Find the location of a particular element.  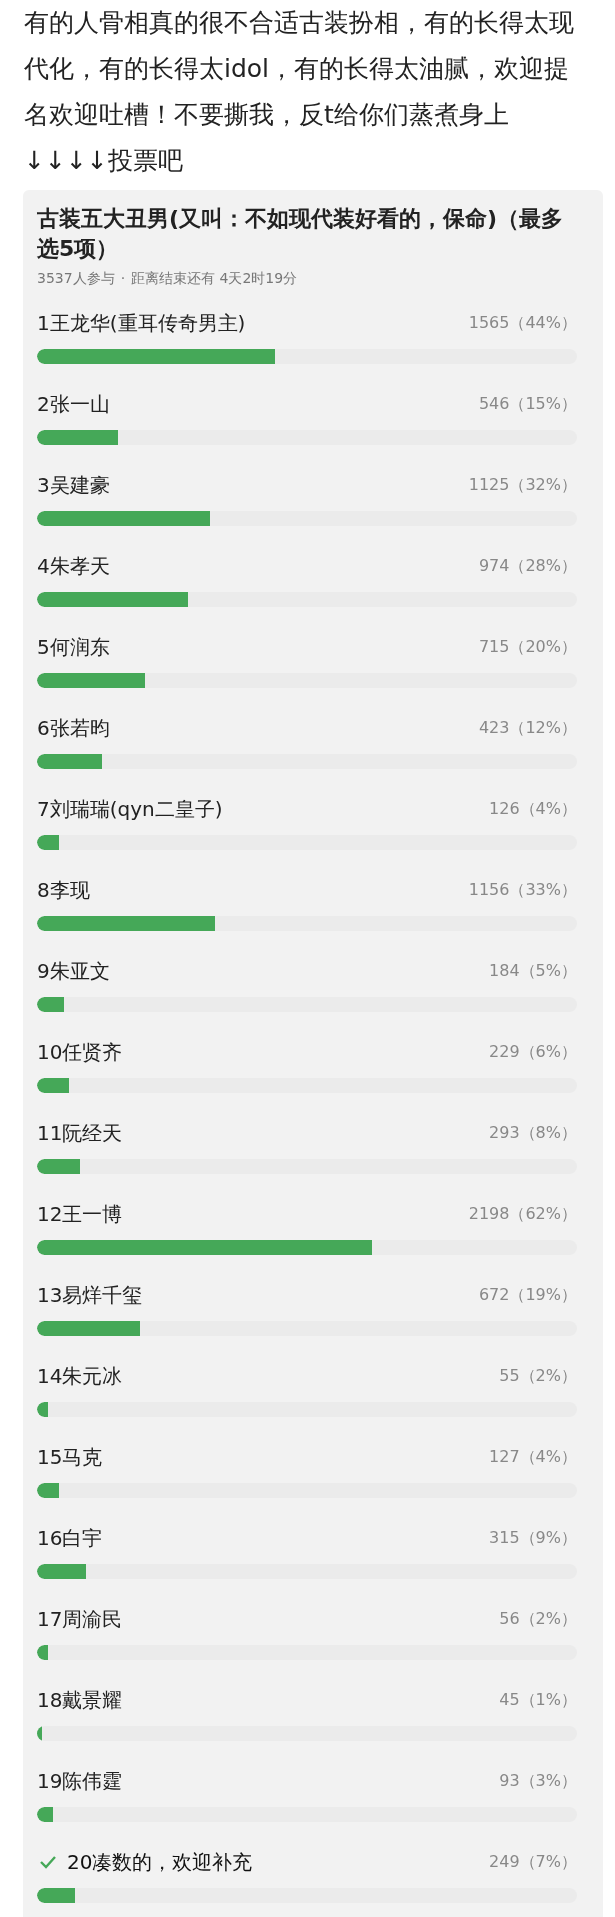

option-label: 11阮经天 is located at coordinates (80, 1133).